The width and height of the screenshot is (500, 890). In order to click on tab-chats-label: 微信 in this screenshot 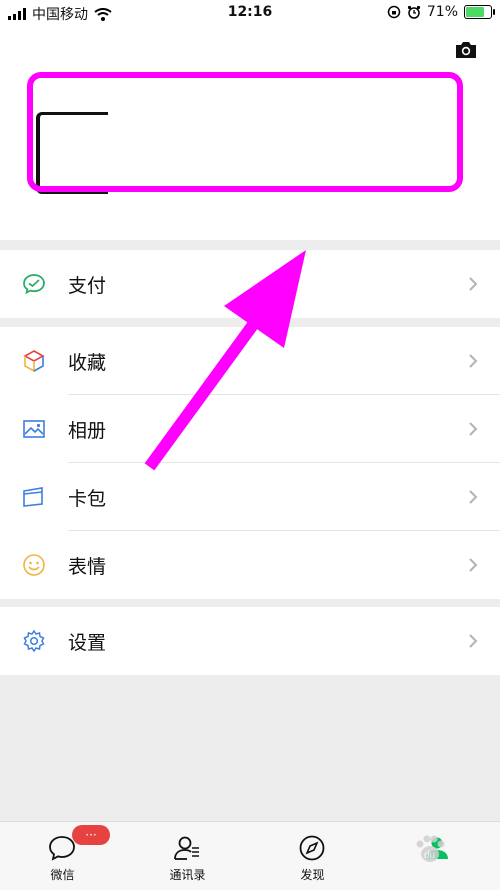, I will do `click(62, 875)`.